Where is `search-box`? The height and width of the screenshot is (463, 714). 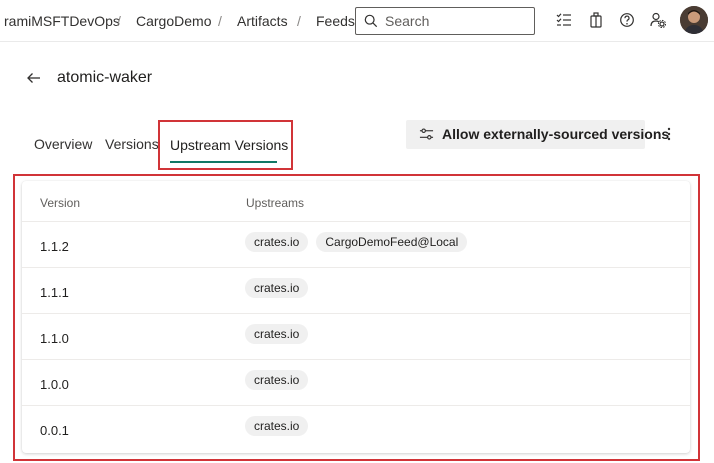
search-box is located at coordinates (445, 21).